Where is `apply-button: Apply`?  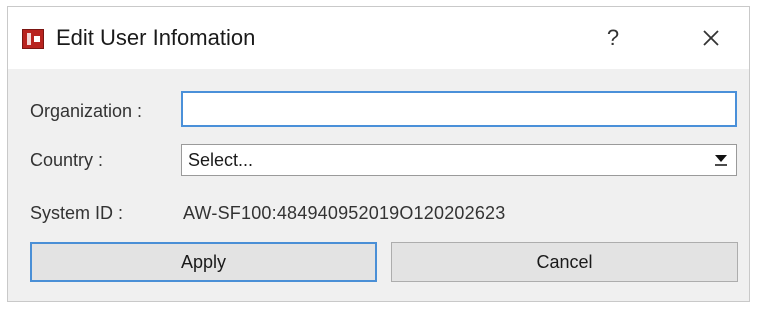
apply-button: Apply is located at coordinates (203, 262).